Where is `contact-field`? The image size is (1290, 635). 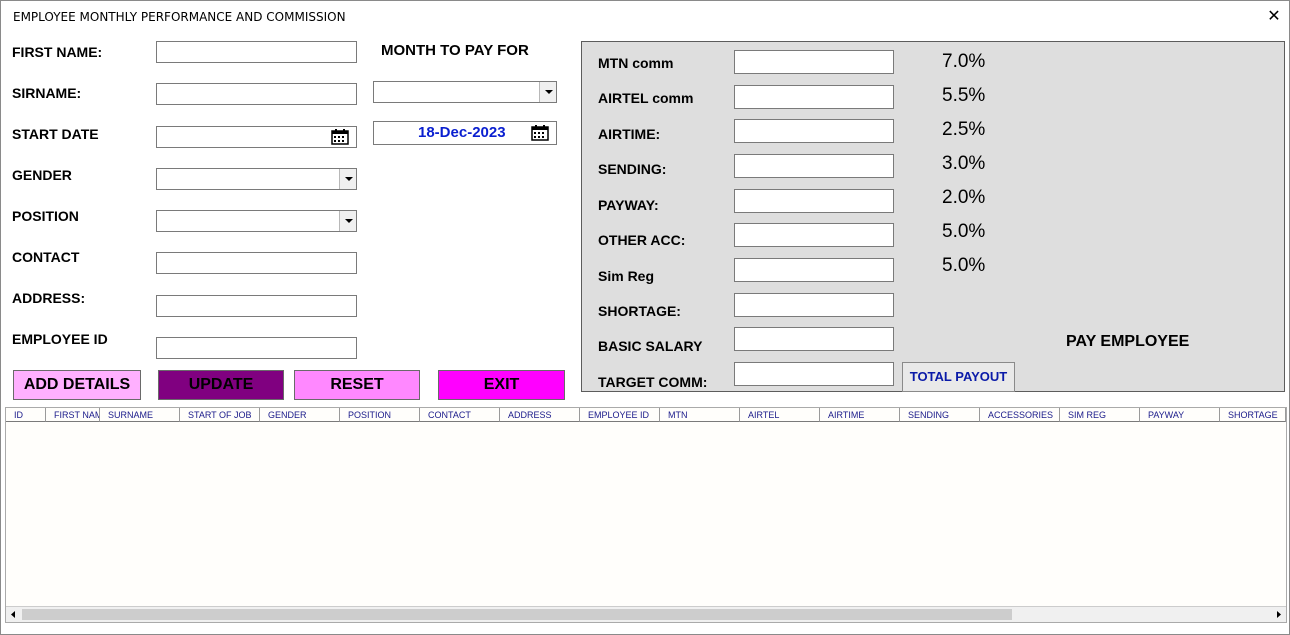 contact-field is located at coordinates (256, 263).